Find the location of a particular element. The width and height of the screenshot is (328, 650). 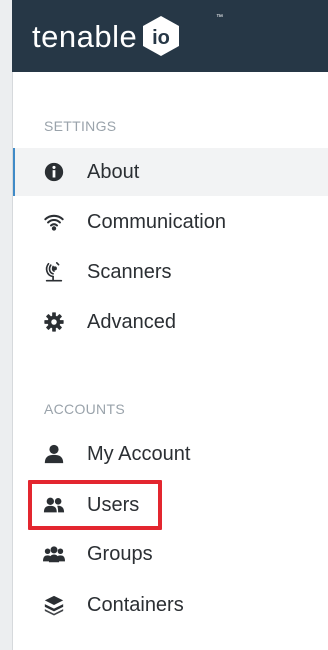

gear-icon is located at coordinates (54, 322).